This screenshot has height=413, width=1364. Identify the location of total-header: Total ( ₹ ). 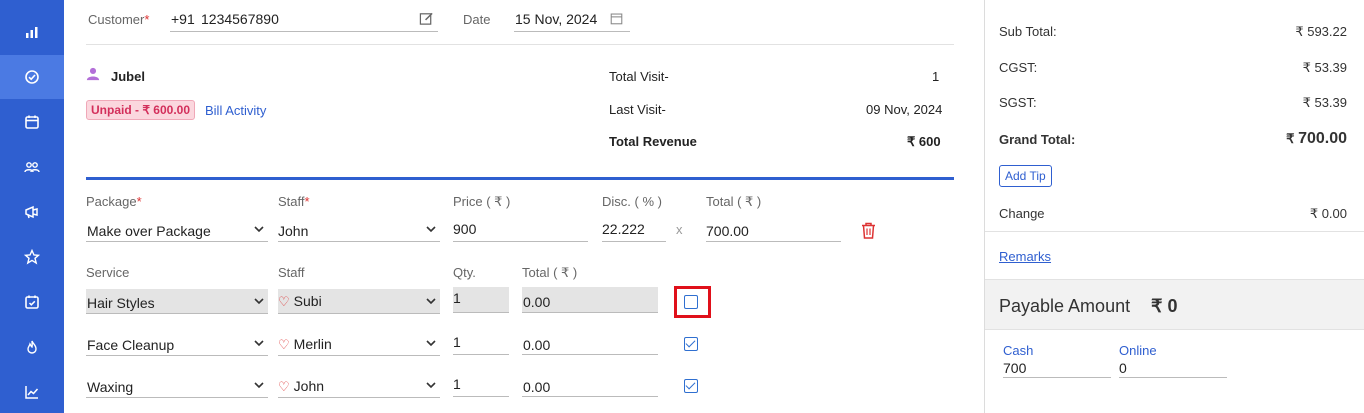
(734, 201).